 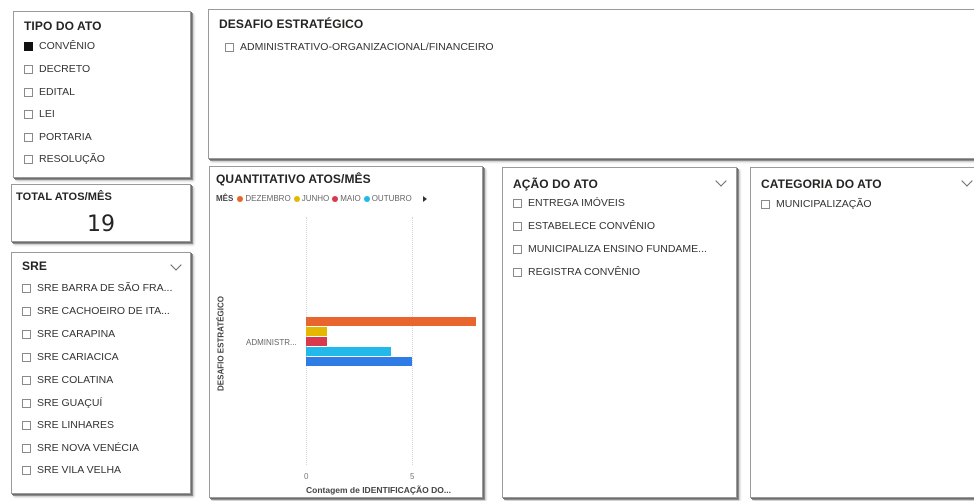 I want to click on slicer-item-sre: SRE CARAPINA, so click(x=68, y=334).